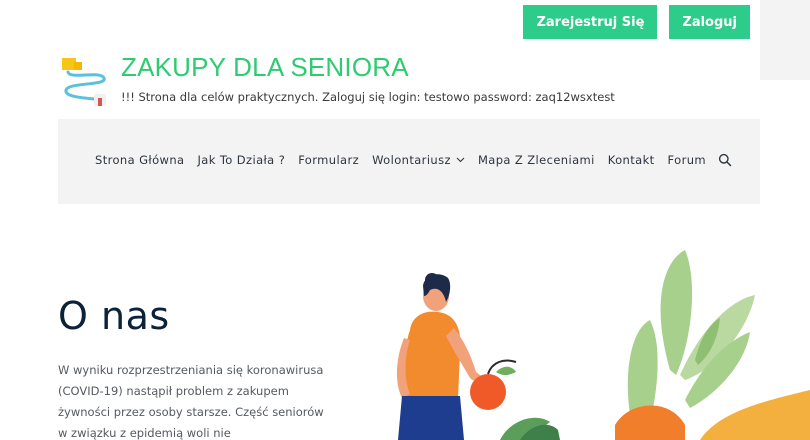 The height and width of the screenshot is (440, 810). I want to click on chevron-down-icon, so click(460, 160).